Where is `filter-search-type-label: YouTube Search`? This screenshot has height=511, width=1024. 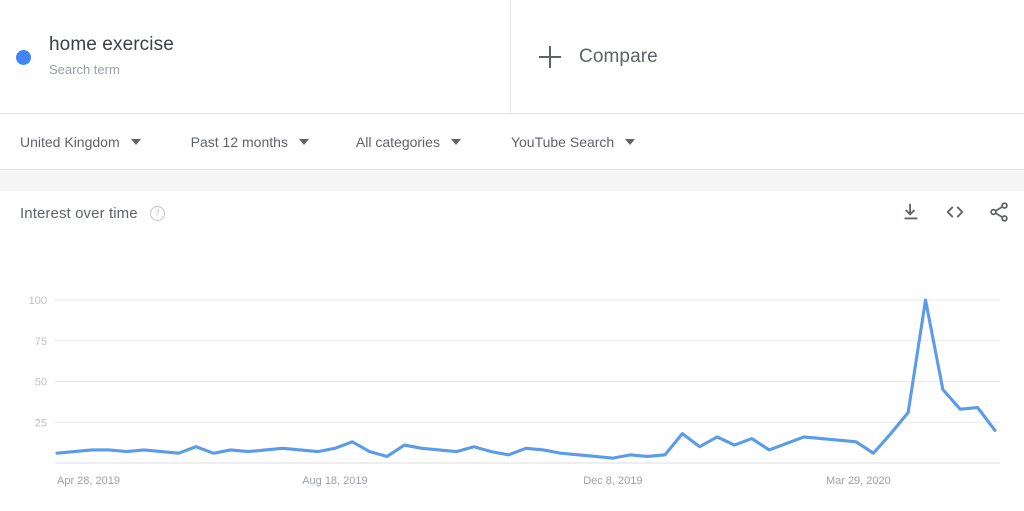
filter-search-type-label: YouTube Search is located at coordinates (562, 141).